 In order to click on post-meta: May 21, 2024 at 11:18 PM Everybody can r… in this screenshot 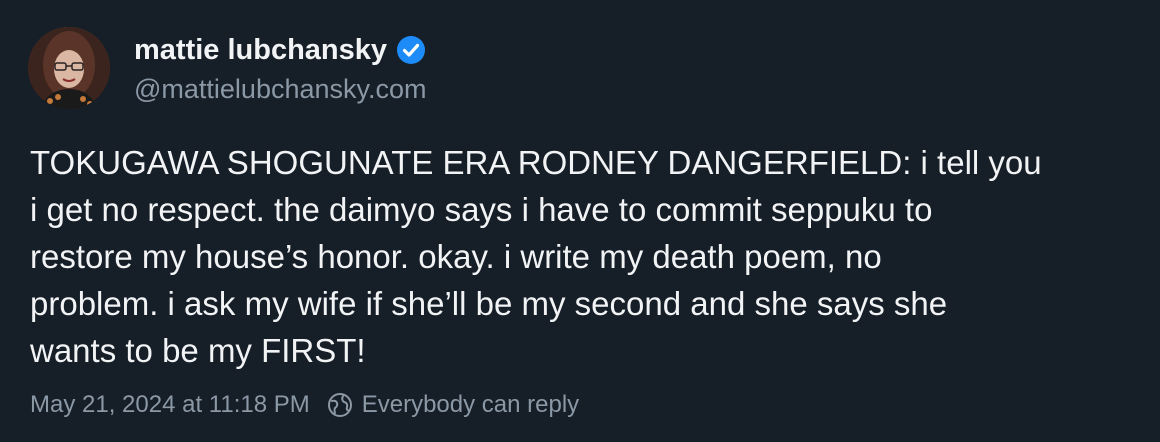, I will do `click(304, 405)`.